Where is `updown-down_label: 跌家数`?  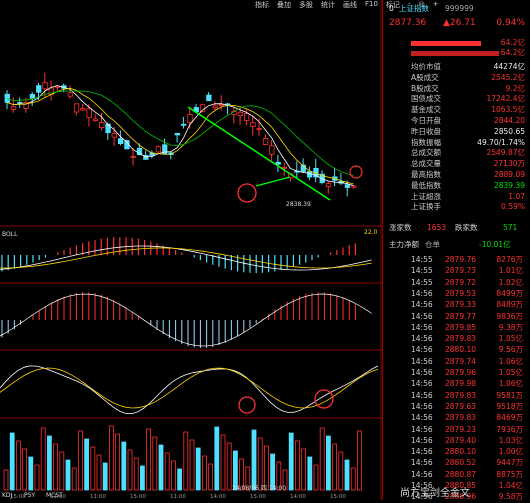
updown-down_label: 跌家数 is located at coordinates (466, 227).